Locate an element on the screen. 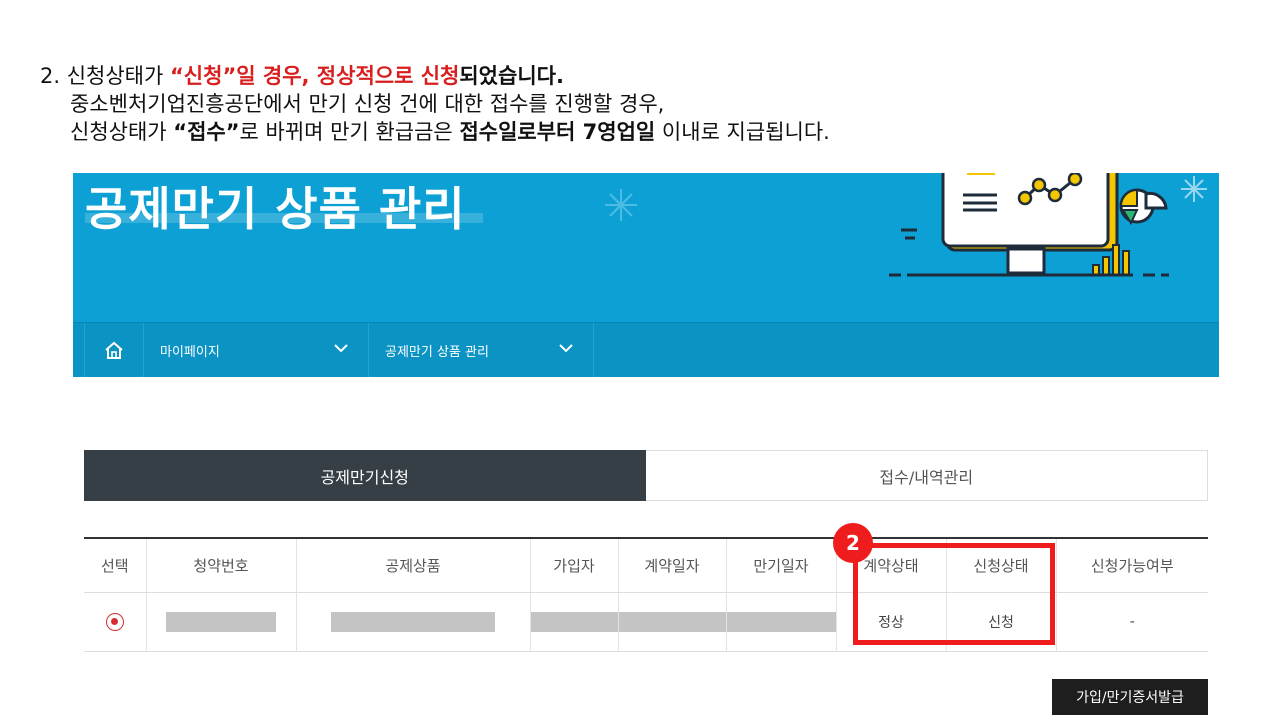  subscriber-cell is located at coordinates (573, 622).